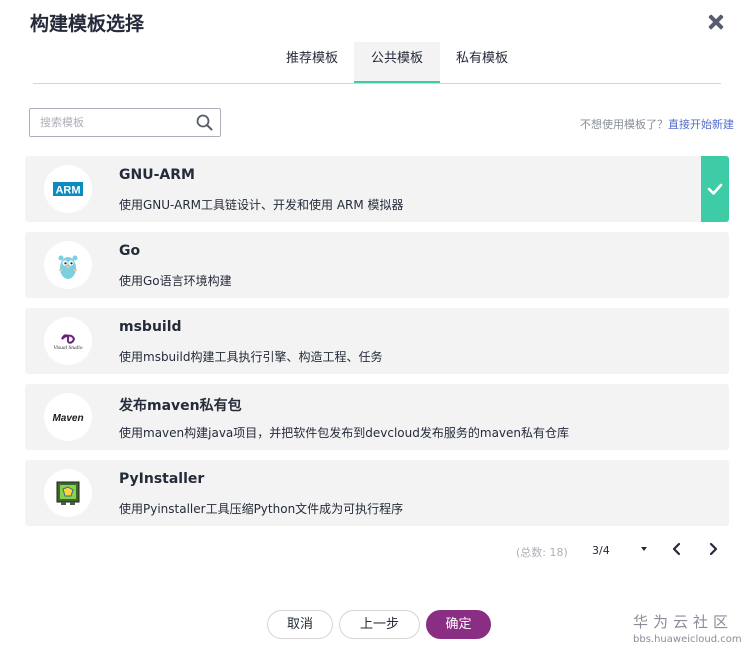  I want to click on arm-logo-icon: ARM, so click(68, 189).